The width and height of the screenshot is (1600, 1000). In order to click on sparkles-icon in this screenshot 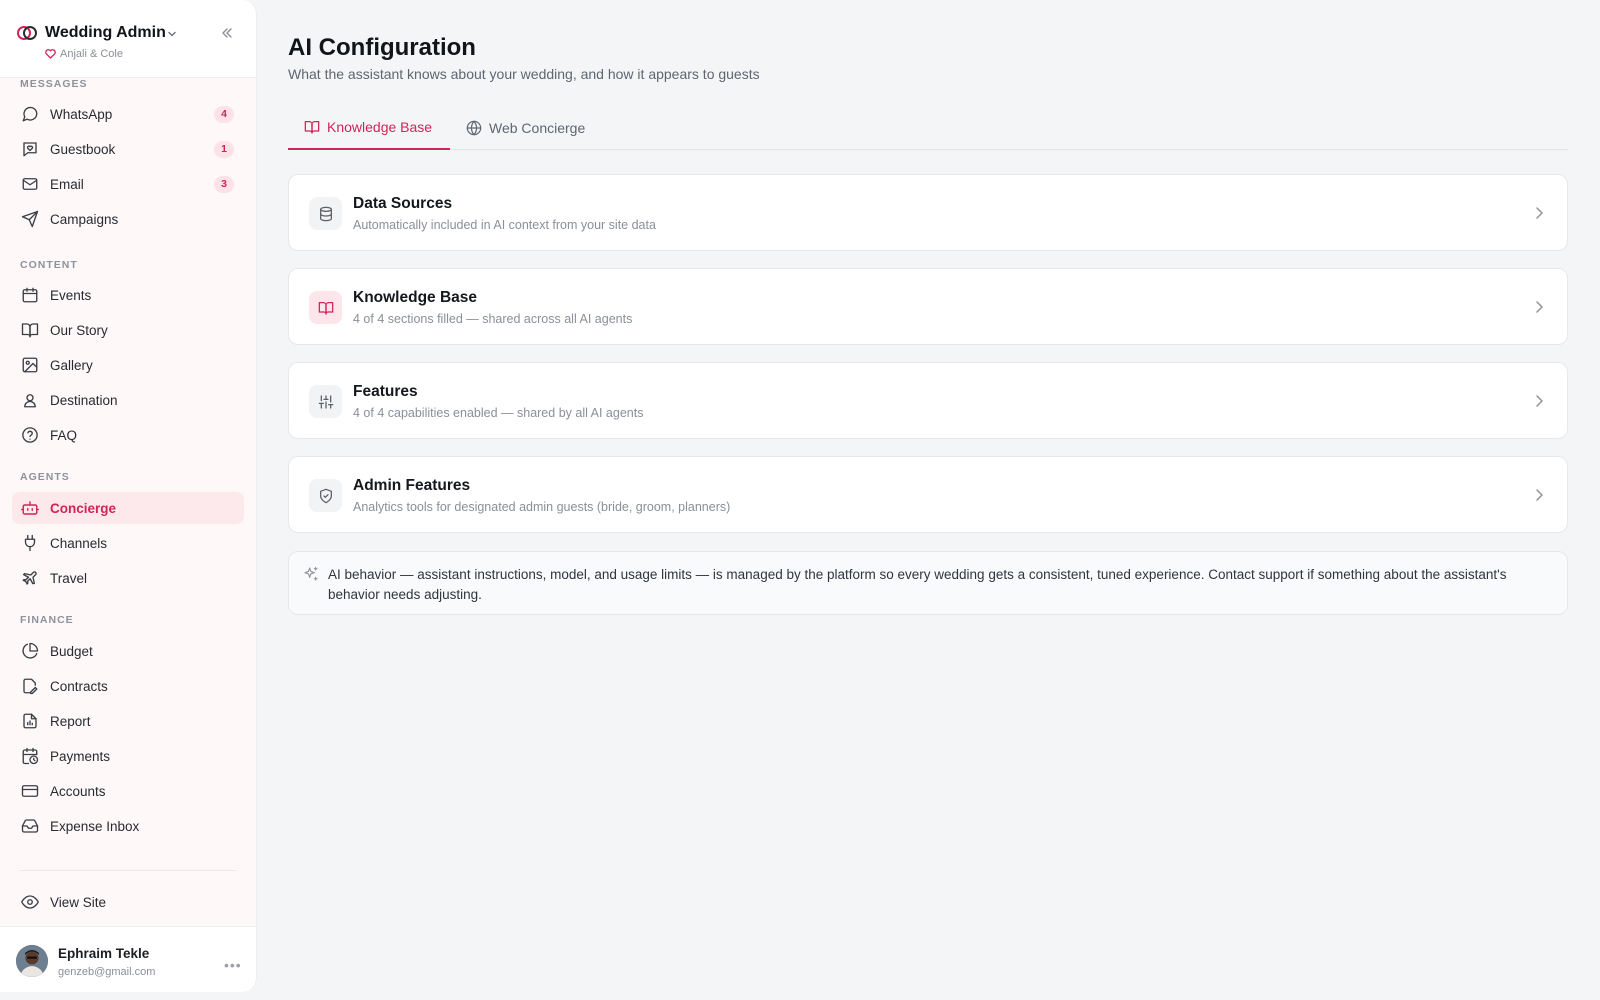, I will do `click(311, 574)`.